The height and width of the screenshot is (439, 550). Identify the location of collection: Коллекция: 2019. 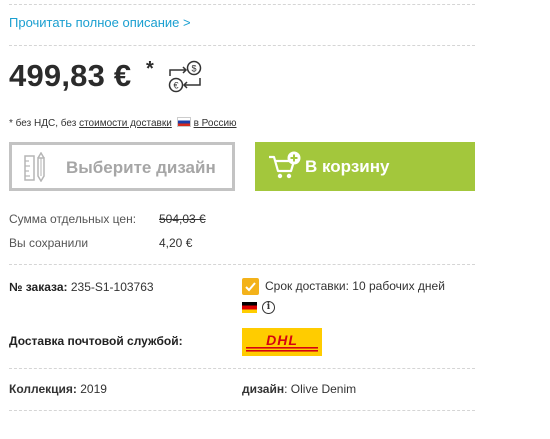
(58, 389).